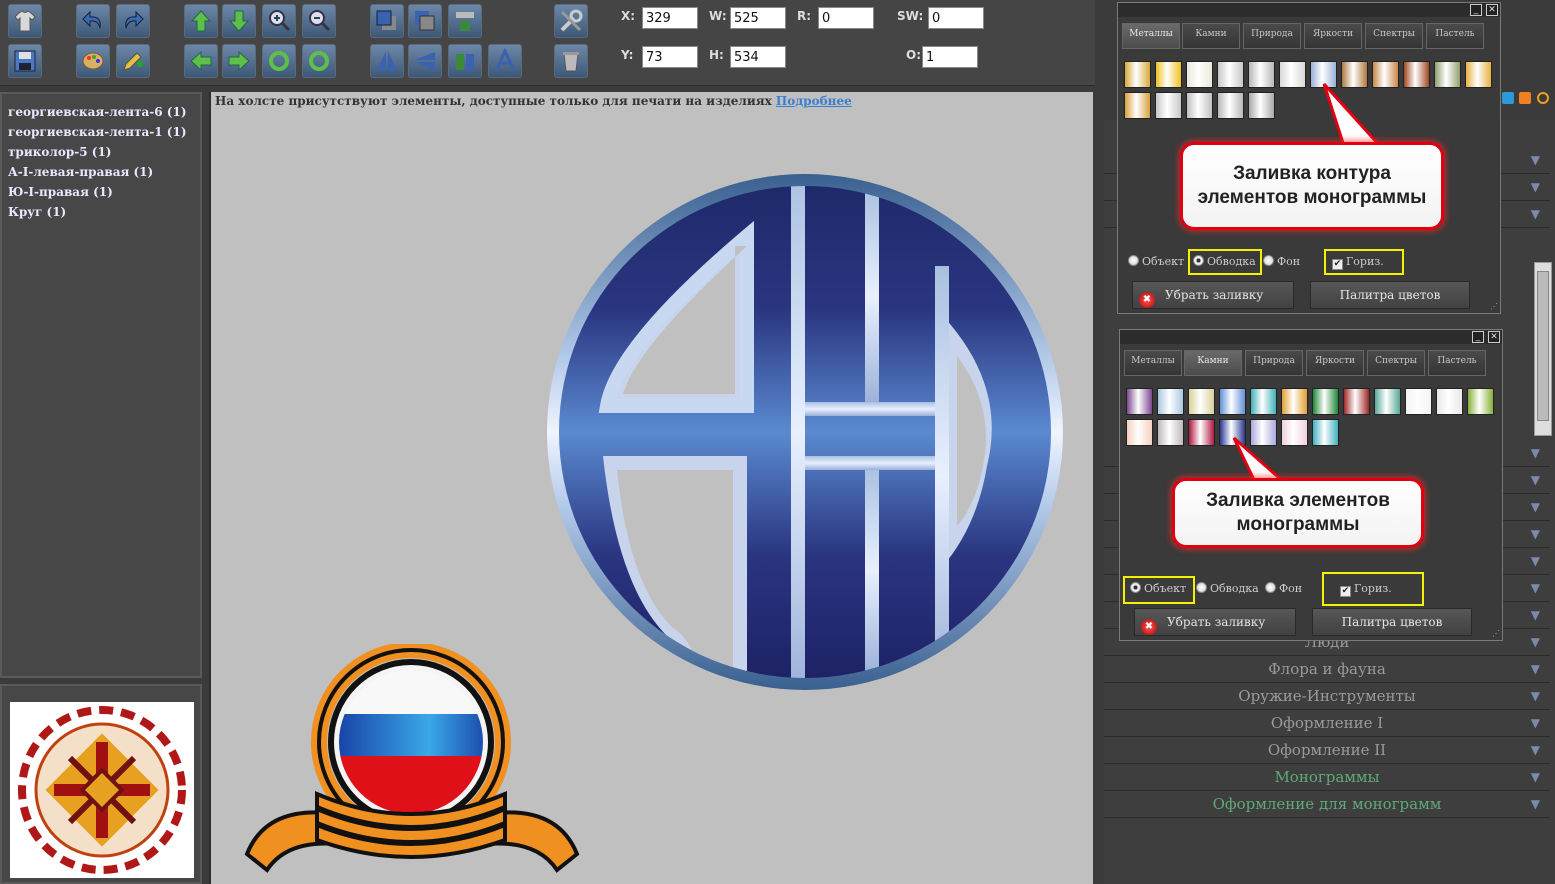 The image size is (1555, 884). Describe the element at coordinates (133, 61) in the screenshot. I see `edit-add-icon` at that location.